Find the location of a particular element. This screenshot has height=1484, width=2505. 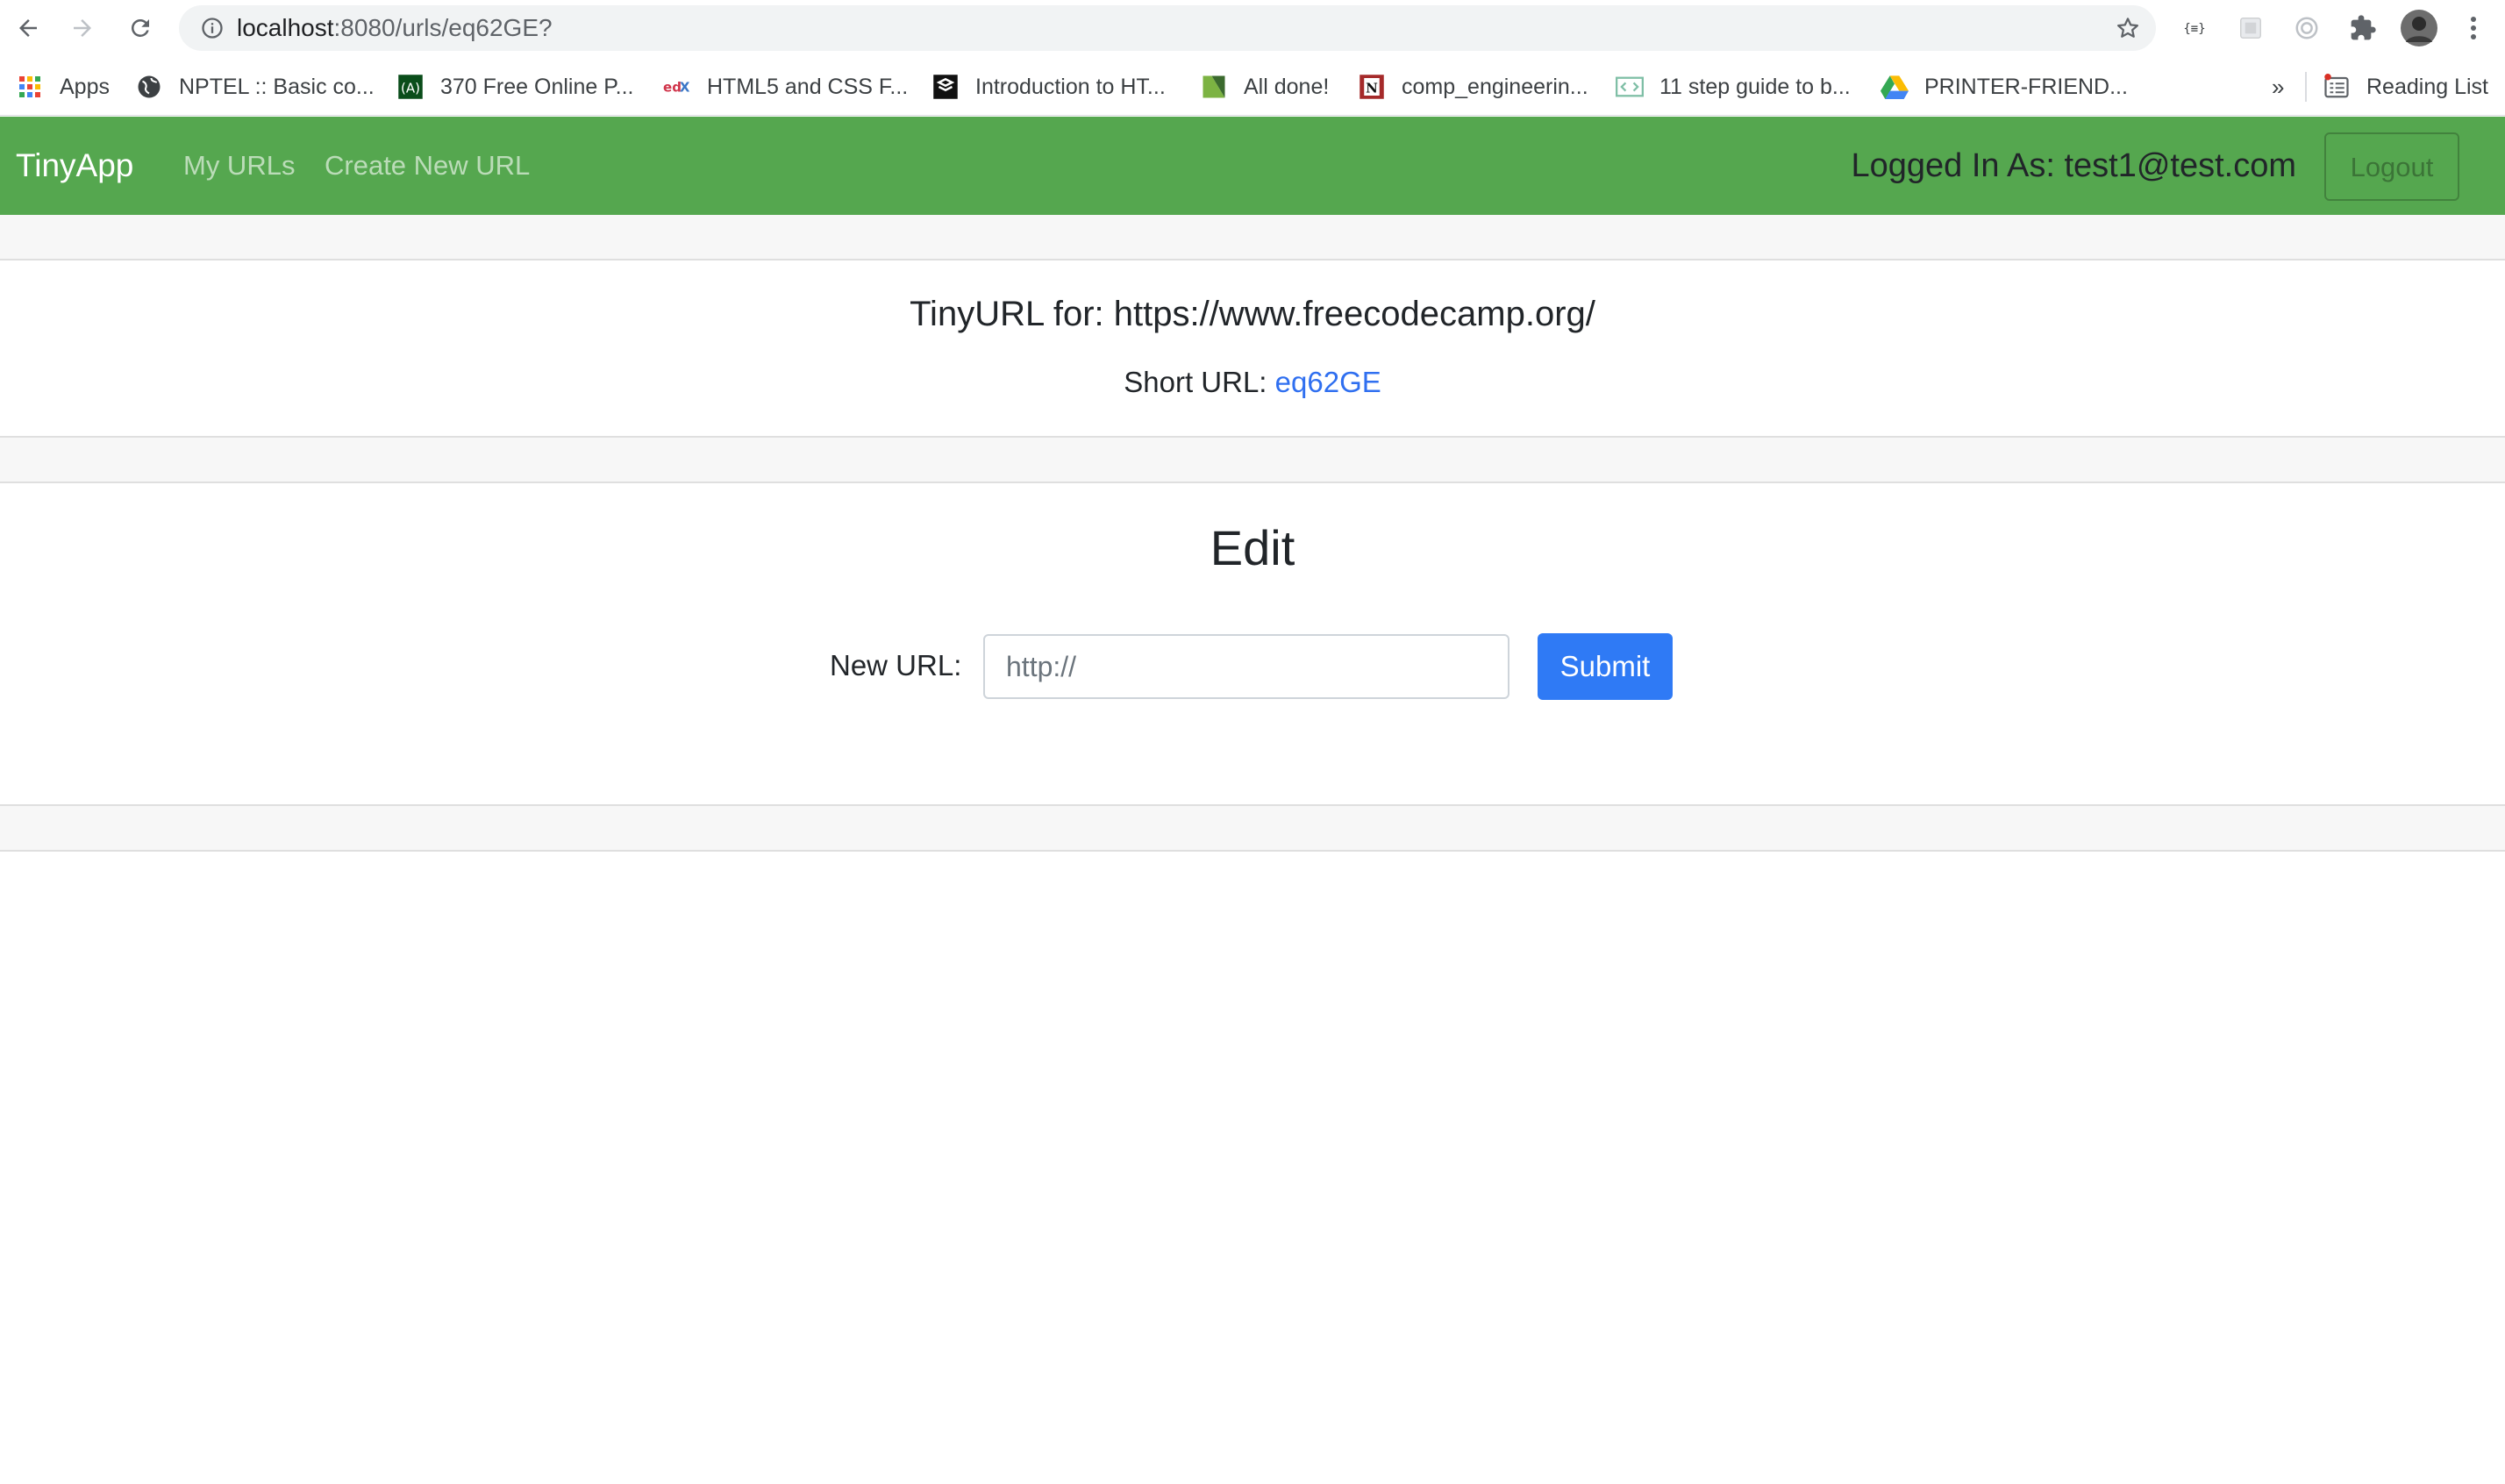

card-footer-band is located at coordinates (1252, 828).